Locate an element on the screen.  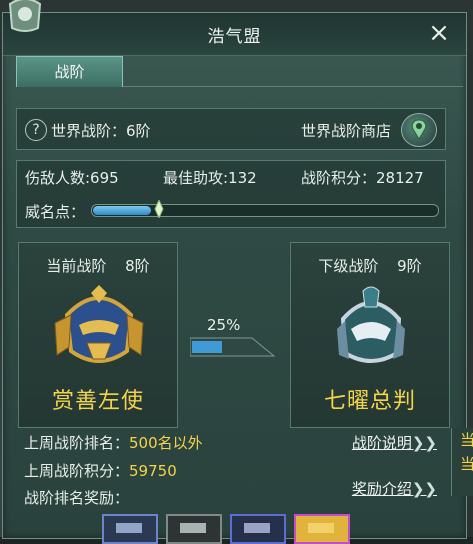
reward-info-link-text: 奖励介绍 is located at coordinates (381, 489).